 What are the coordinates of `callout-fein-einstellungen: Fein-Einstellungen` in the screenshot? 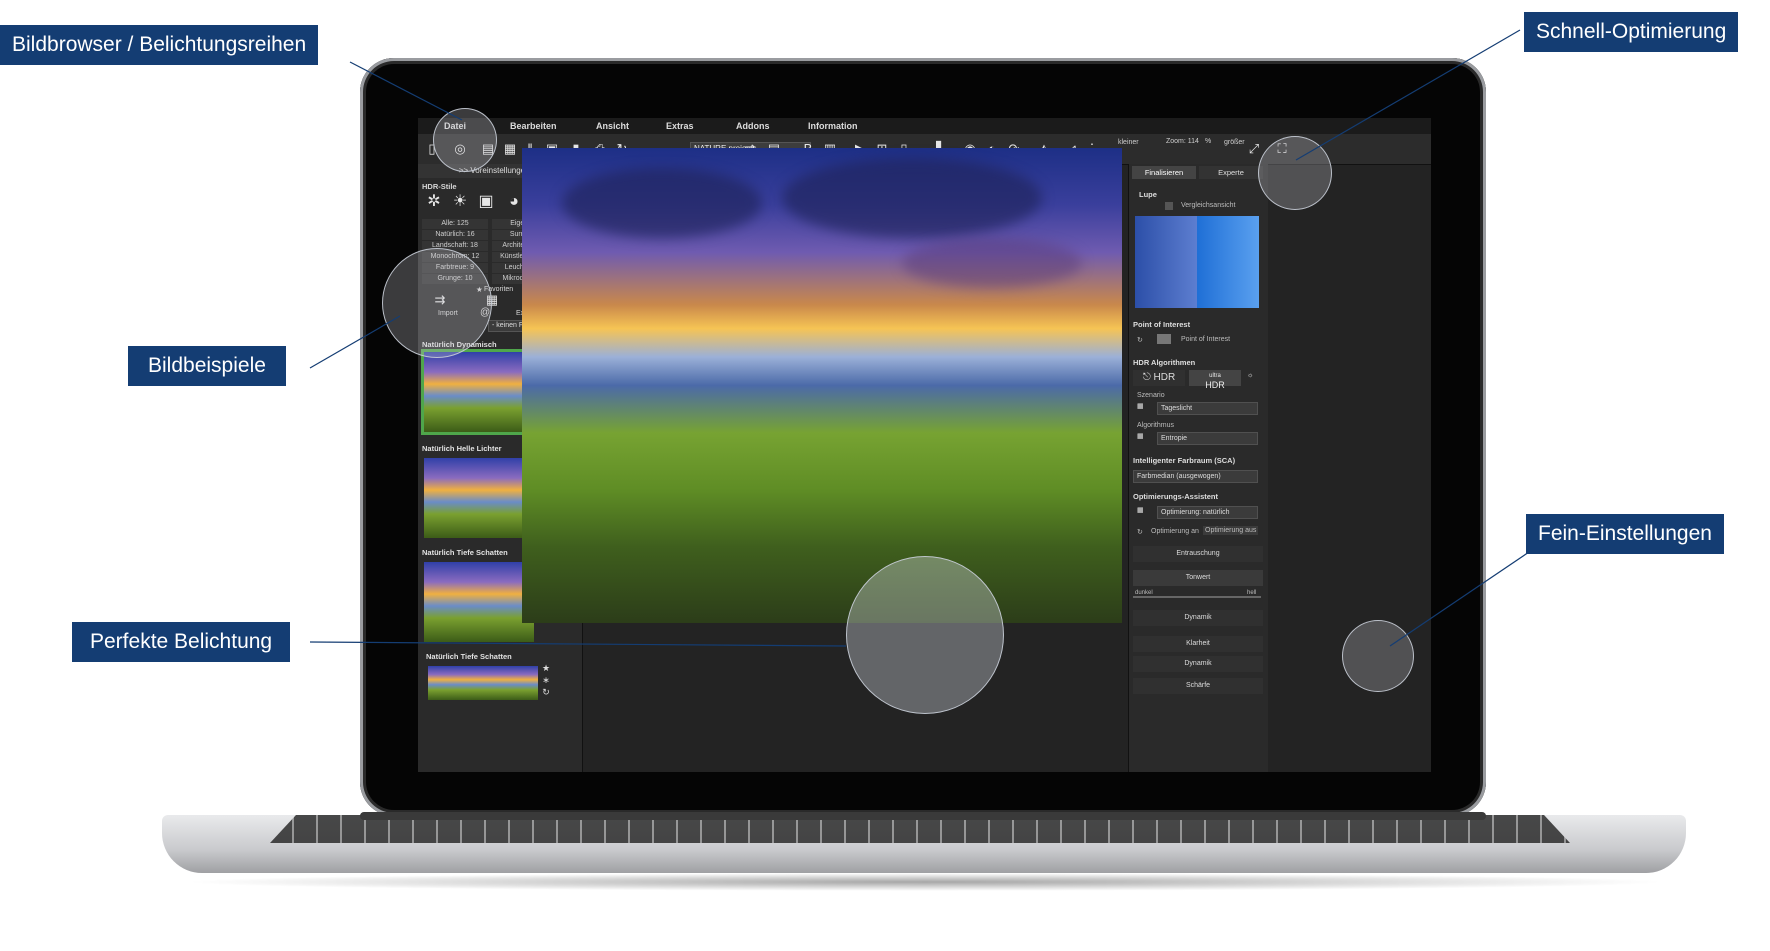 It's located at (1625, 534).